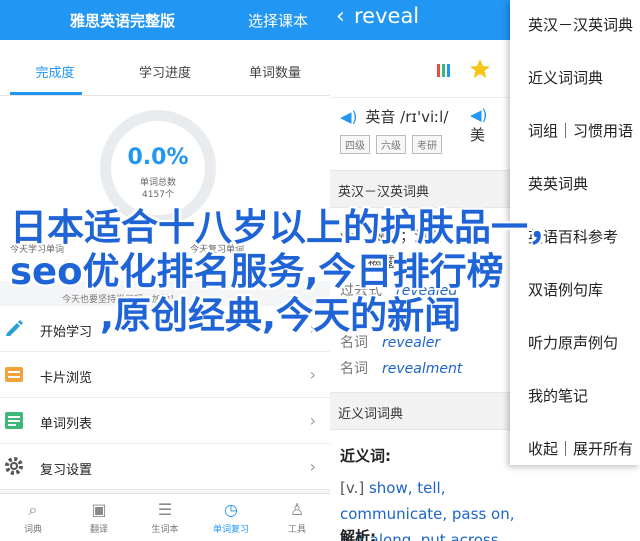  Describe the element at coordinates (365, 456) in the screenshot. I see `synonym-title: 近义词:` at that location.